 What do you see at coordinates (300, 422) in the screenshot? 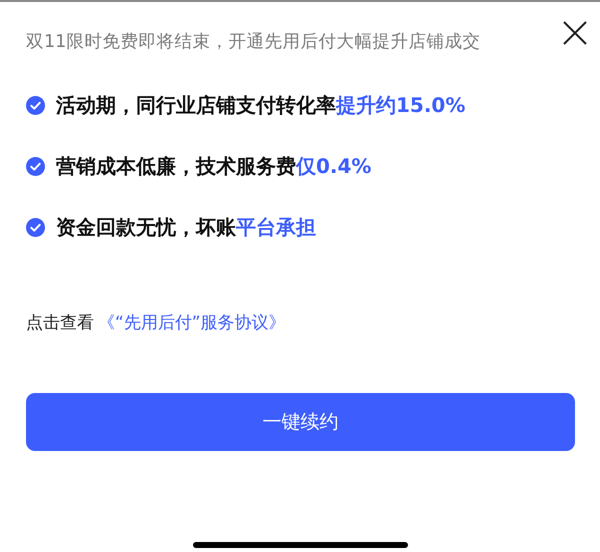
I see `renew-button: 一键续约` at bounding box center [300, 422].